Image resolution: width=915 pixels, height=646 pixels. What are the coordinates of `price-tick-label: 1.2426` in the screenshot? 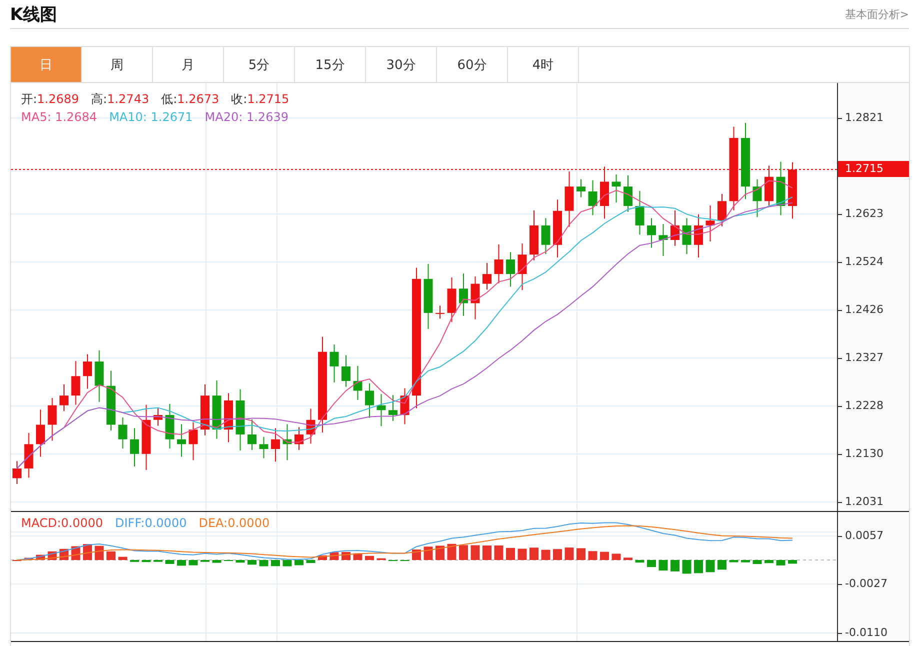 It's located at (861, 310).